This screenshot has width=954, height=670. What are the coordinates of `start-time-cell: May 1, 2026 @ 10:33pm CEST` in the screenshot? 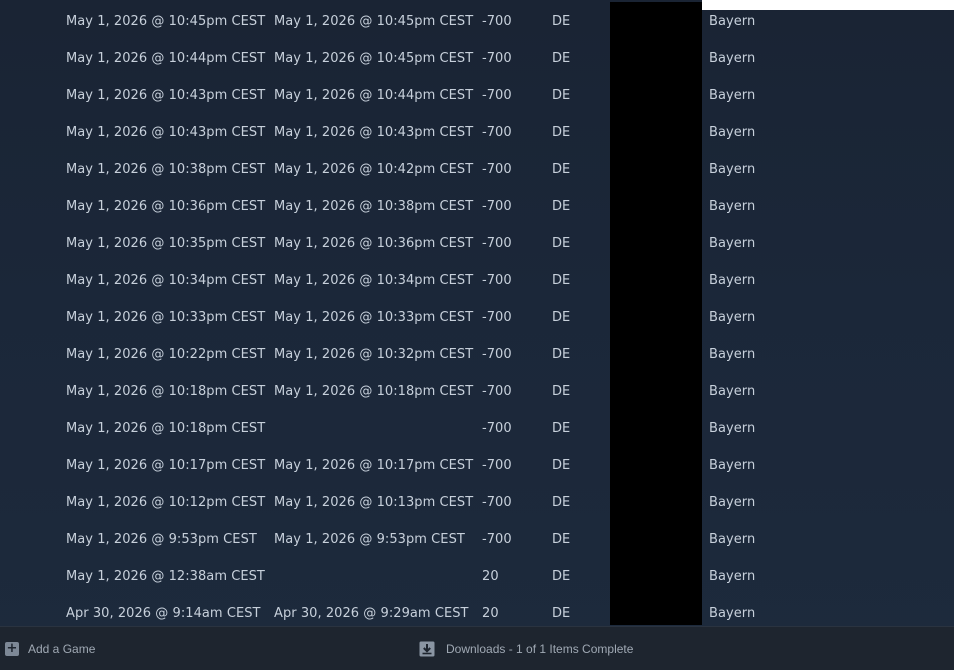 It's located at (166, 317).